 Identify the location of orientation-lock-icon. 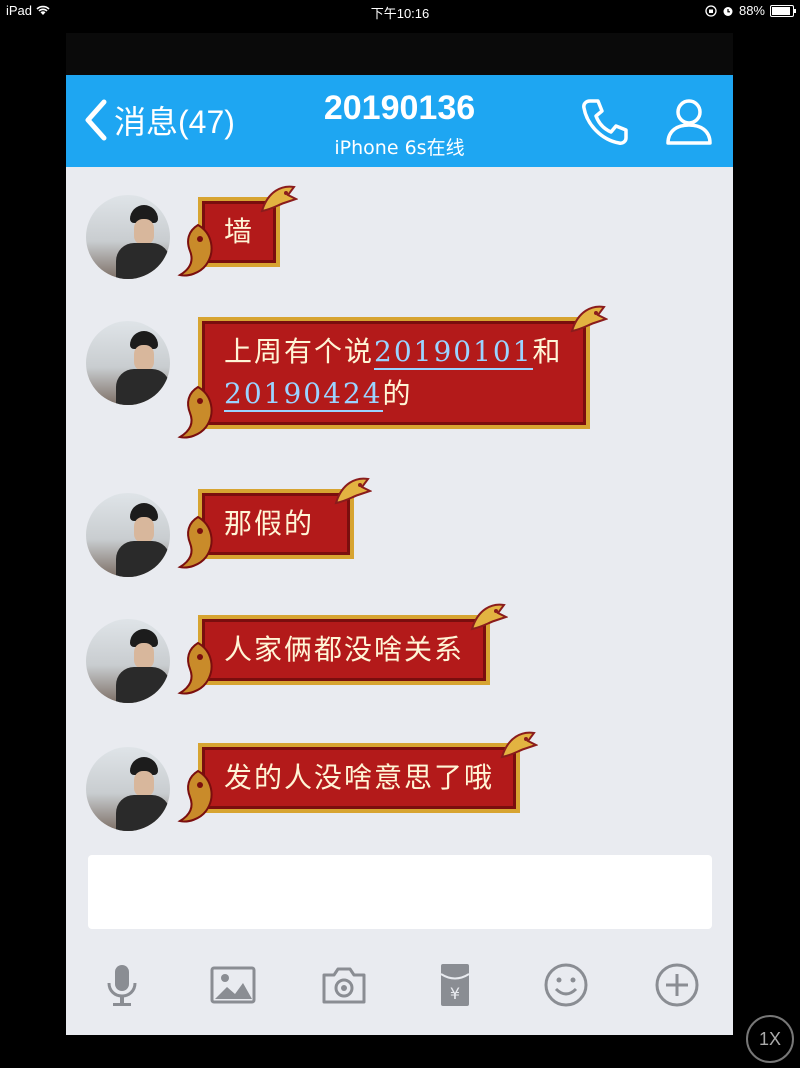
(711, 10).